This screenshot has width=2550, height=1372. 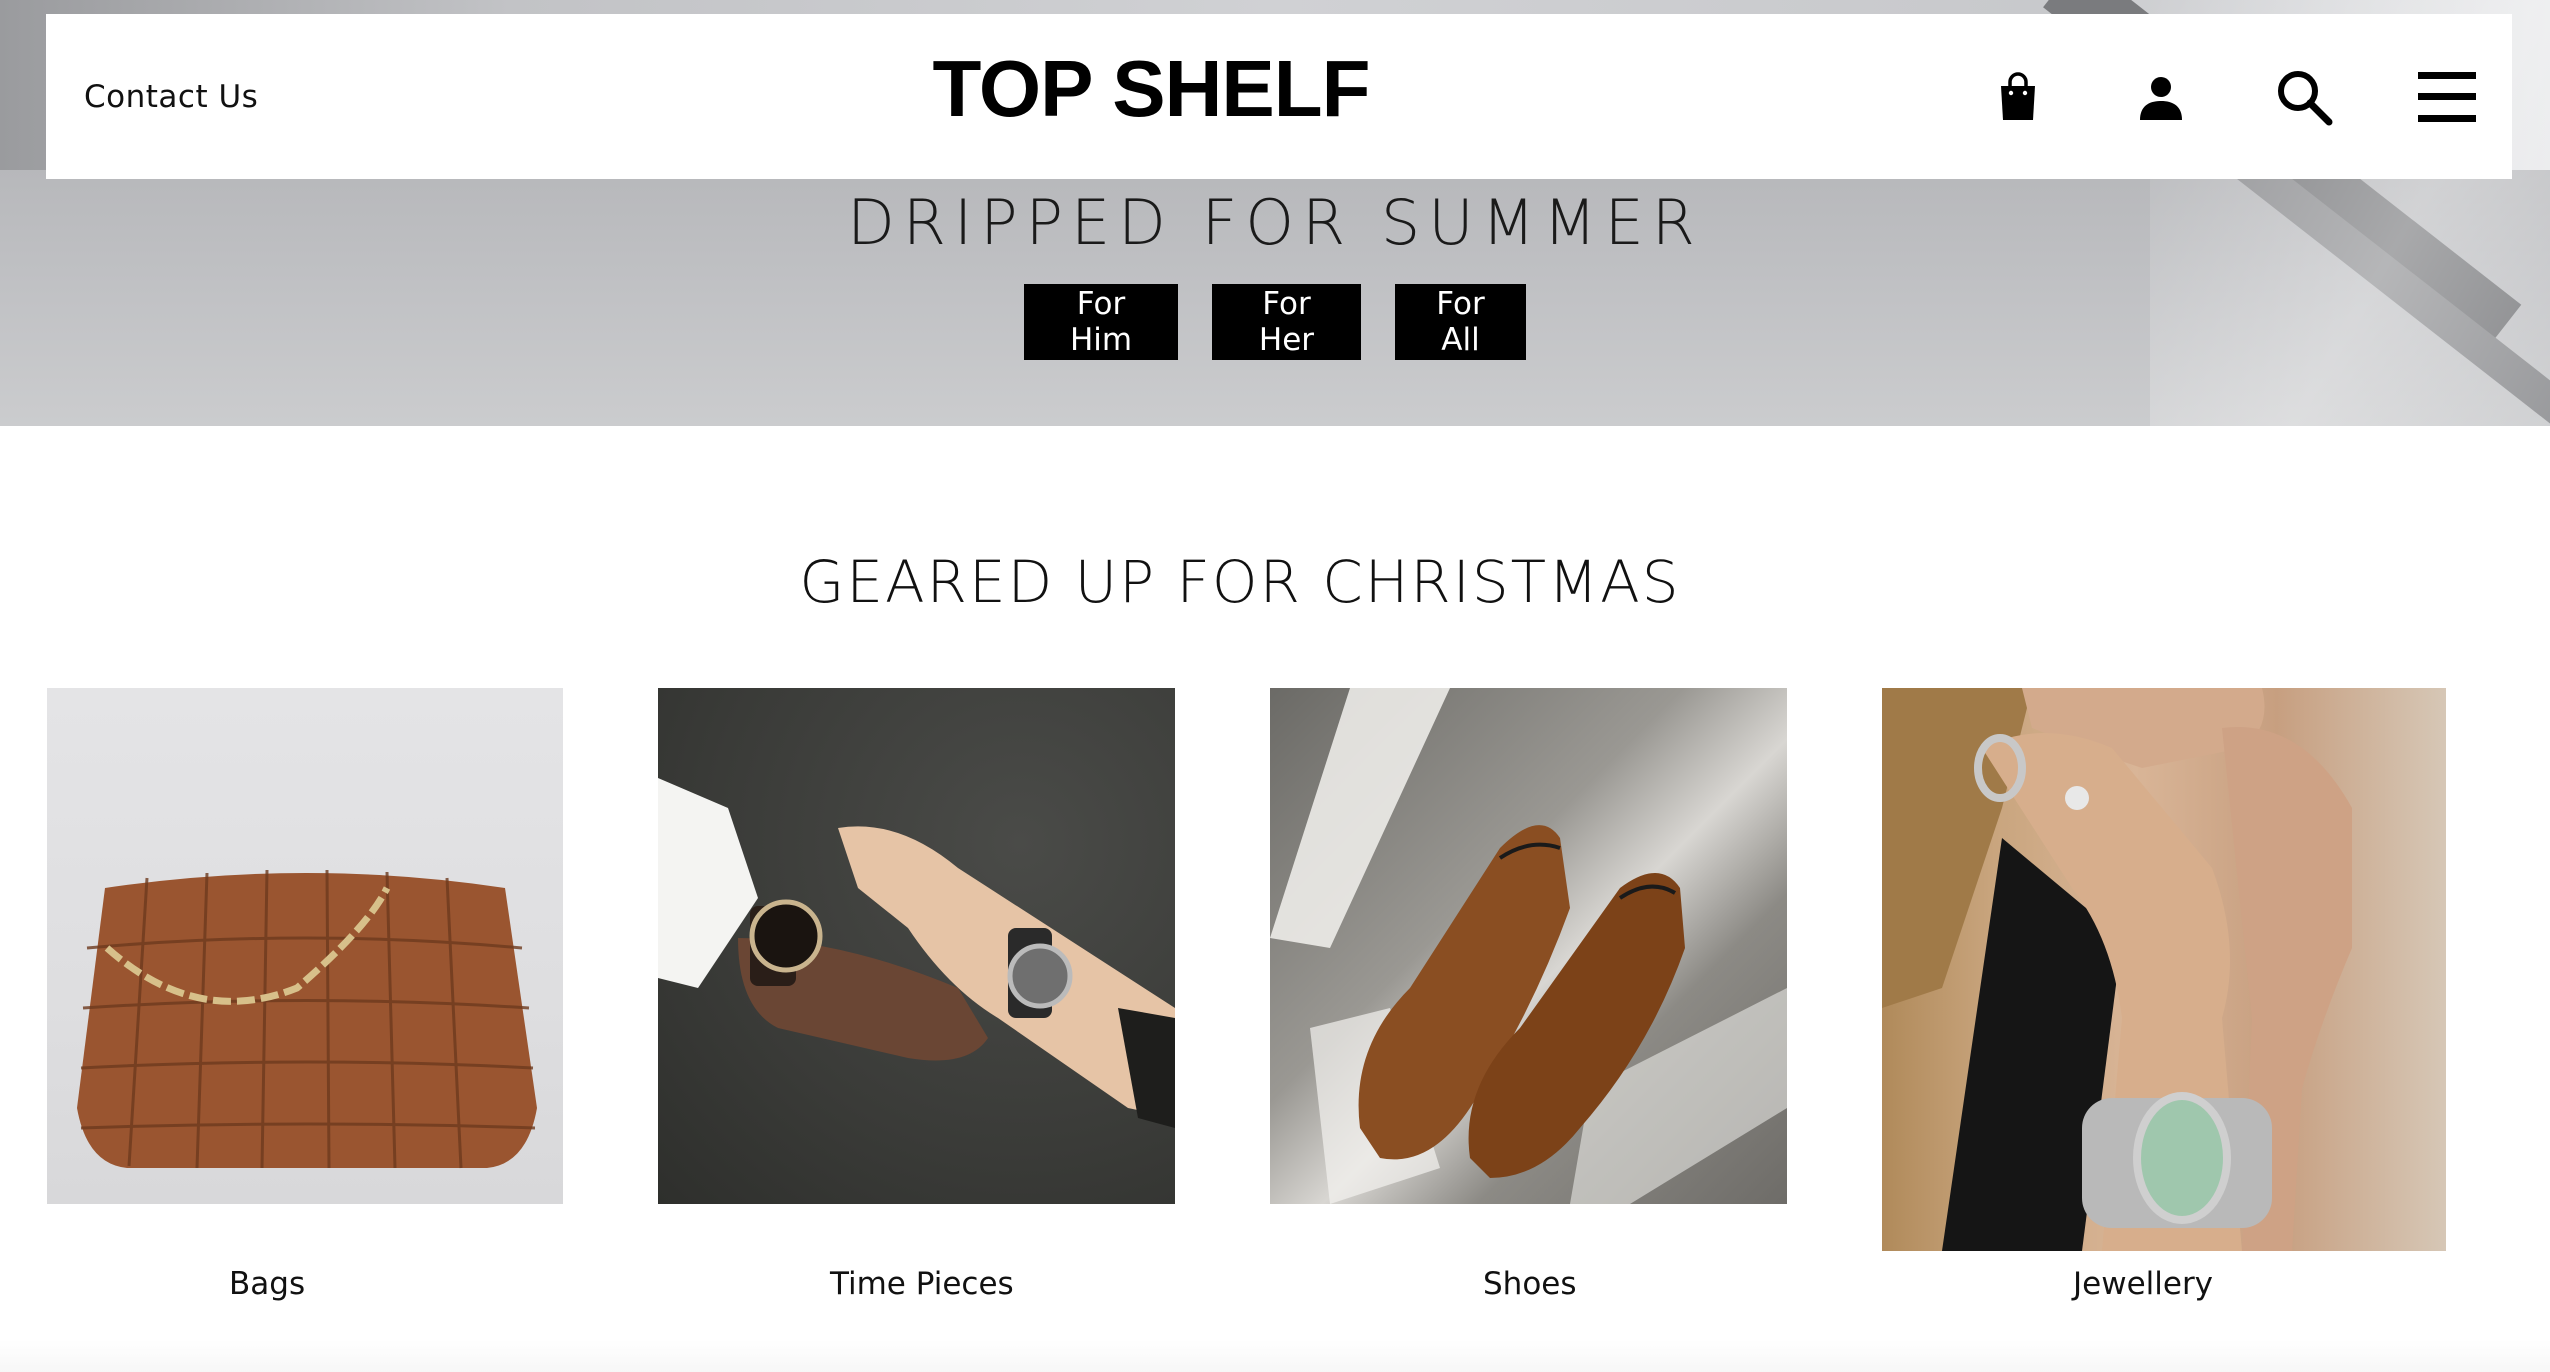 I want to click on top-navbar: Contact Us TOP SHELF, so click(x=1279, y=96).